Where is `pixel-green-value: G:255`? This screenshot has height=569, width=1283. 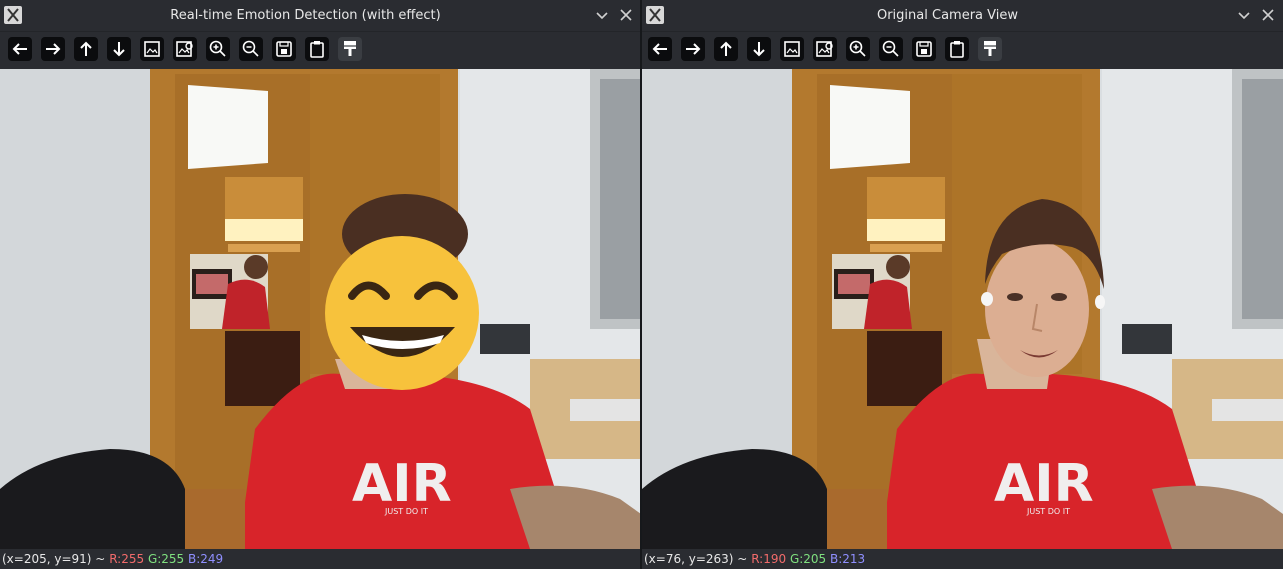
pixel-green-value: G:255 is located at coordinates (166, 559).